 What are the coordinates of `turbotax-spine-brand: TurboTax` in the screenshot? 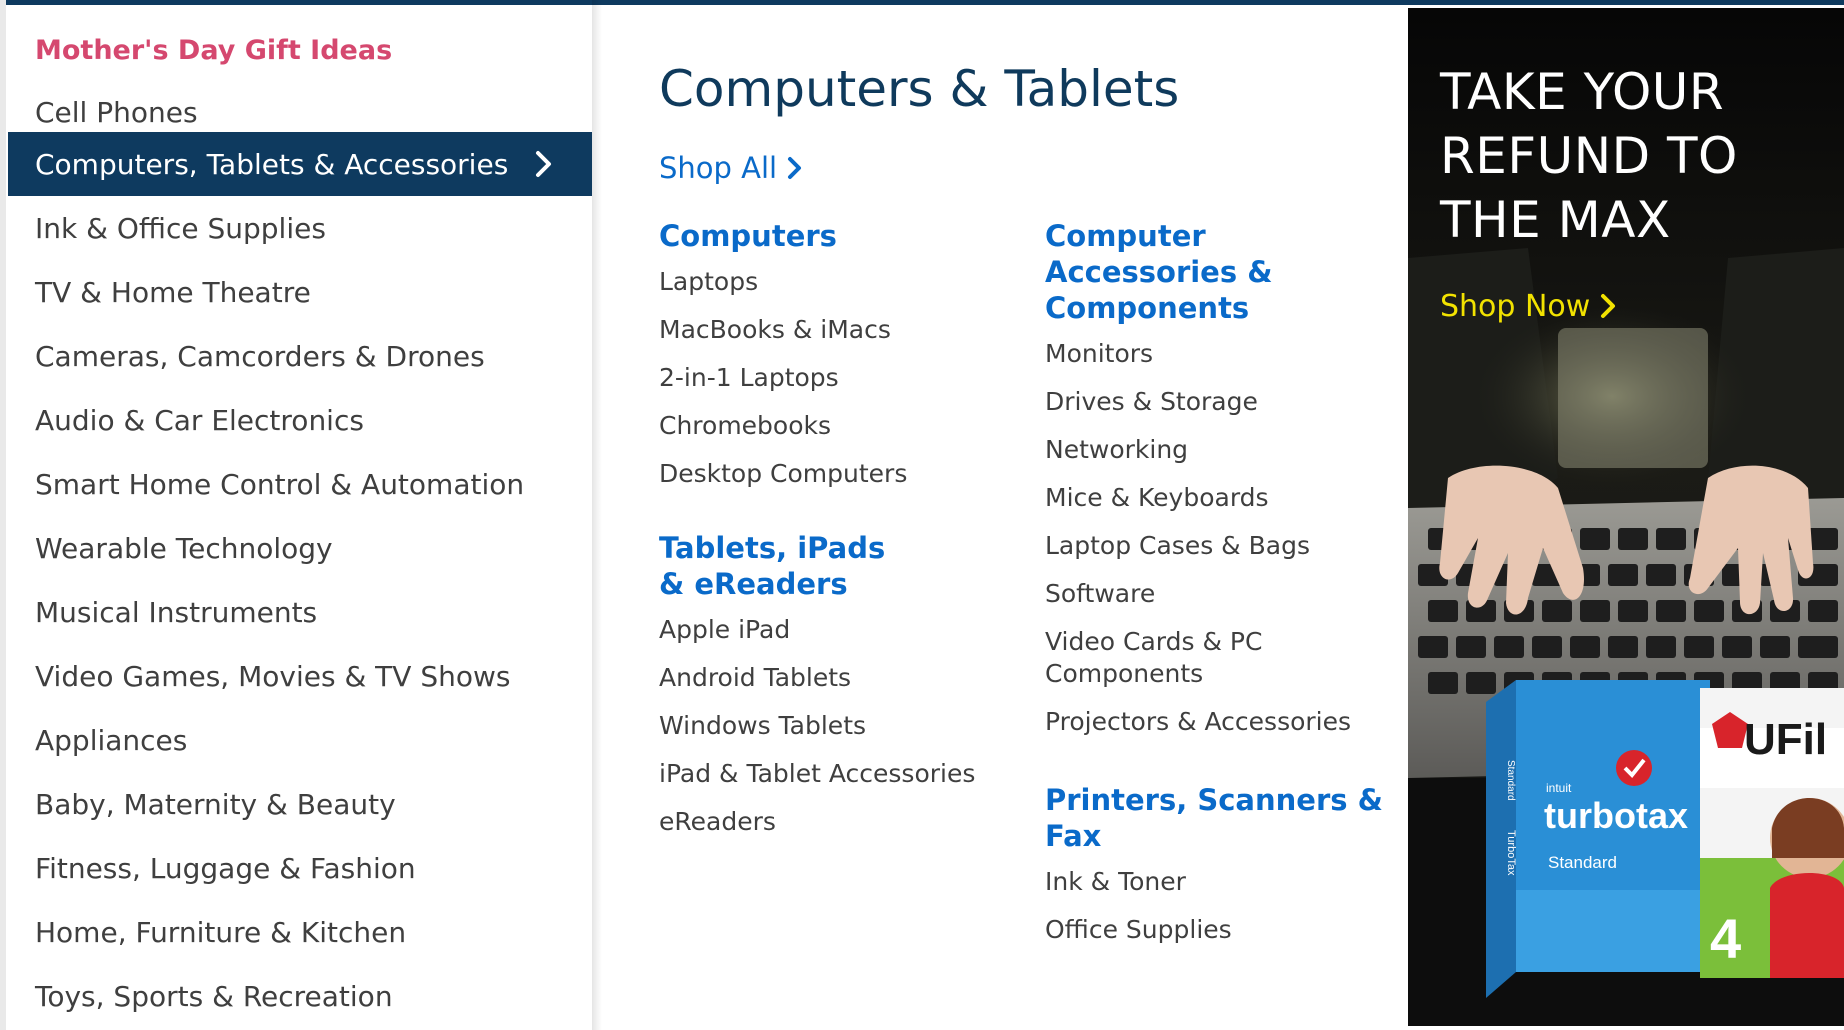 It's located at (1511, 853).